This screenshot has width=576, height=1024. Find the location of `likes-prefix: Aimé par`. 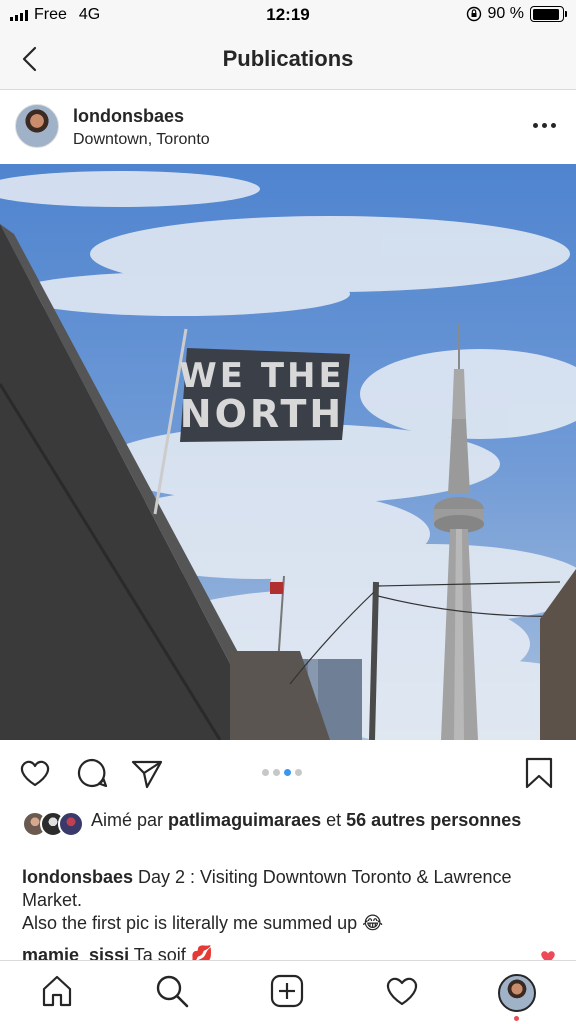

likes-prefix: Aimé par is located at coordinates (127, 820).